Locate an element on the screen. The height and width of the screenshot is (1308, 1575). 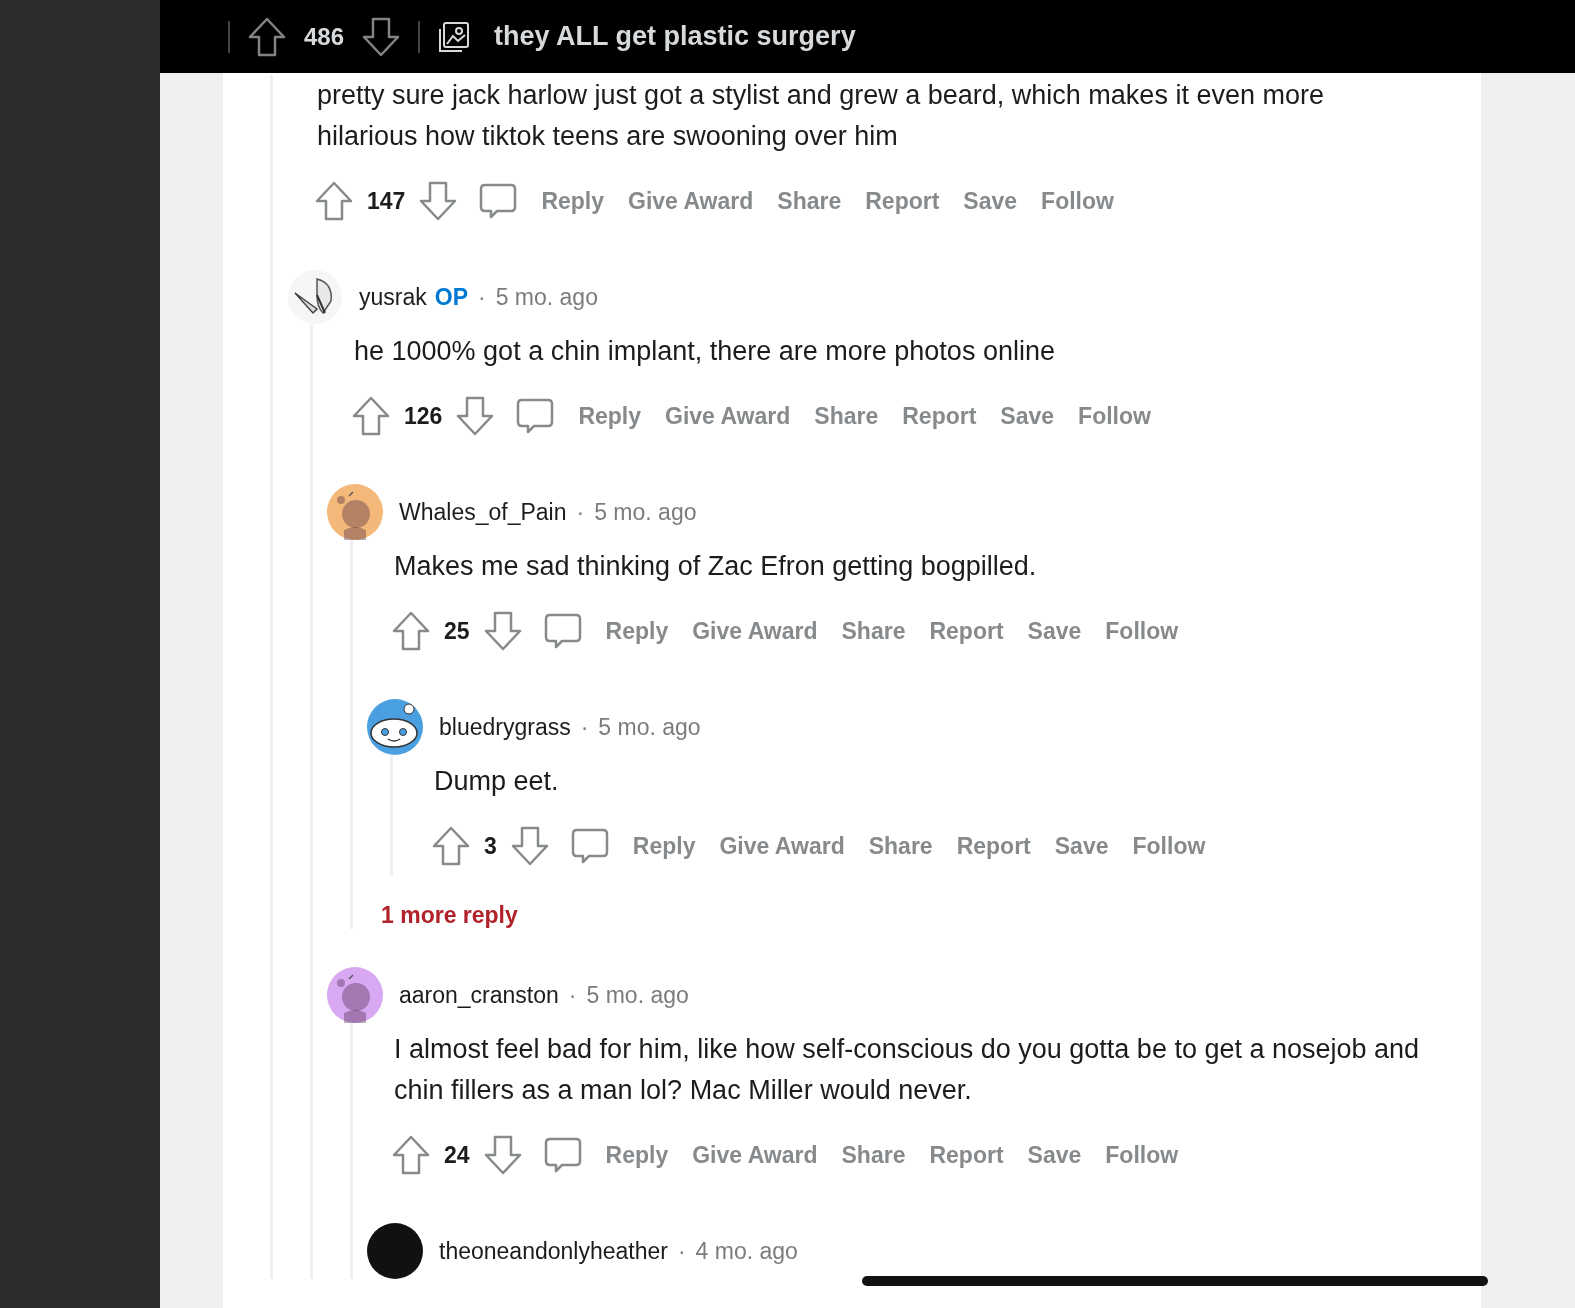
username: theoneandonlyheather is located at coordinates (553, 1251).